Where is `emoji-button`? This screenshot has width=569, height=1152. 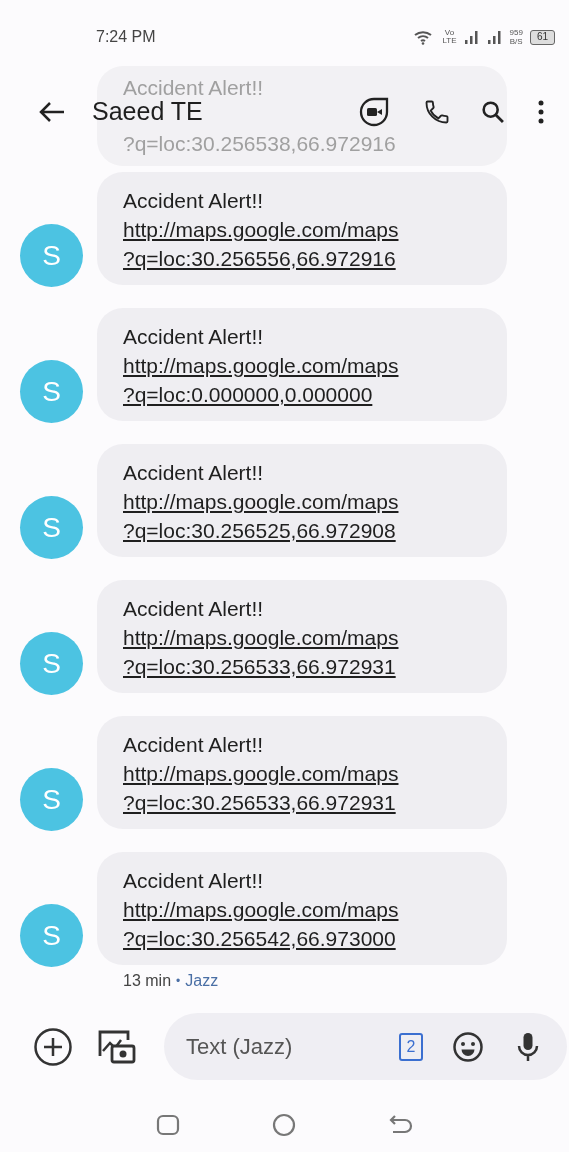 emoji-button is located at coordinates (468, 1046).